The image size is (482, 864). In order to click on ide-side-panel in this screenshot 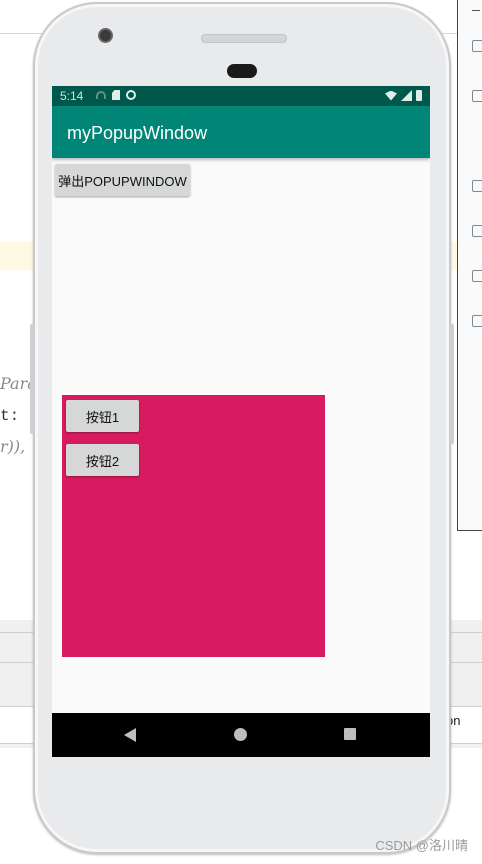, I will do `click(469, 265)`.